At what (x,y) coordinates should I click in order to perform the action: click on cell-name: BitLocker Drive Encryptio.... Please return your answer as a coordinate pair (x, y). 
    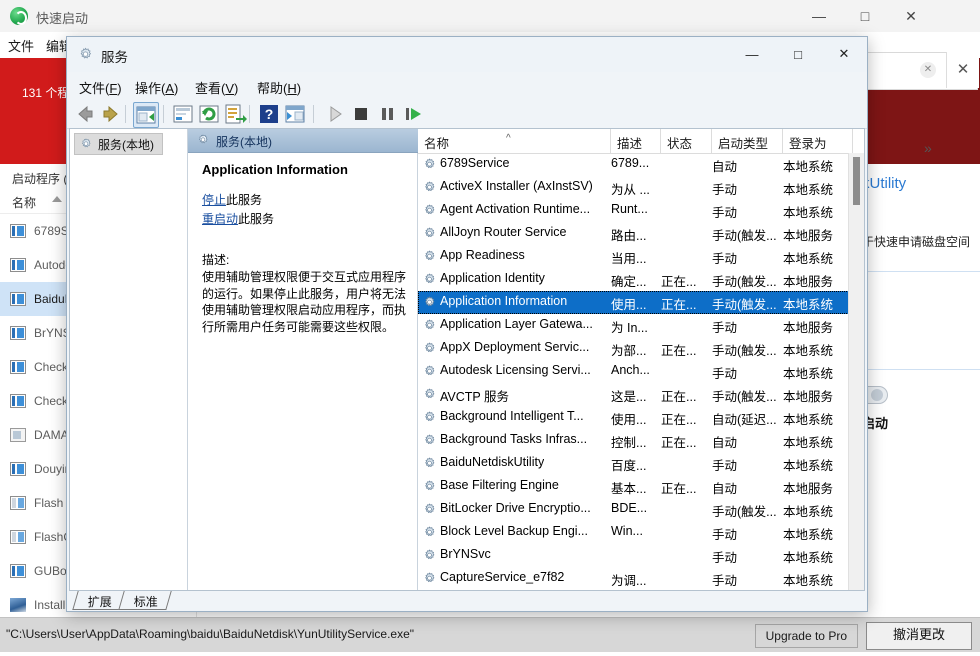
    Looking at the image, I should click on (515, 508).